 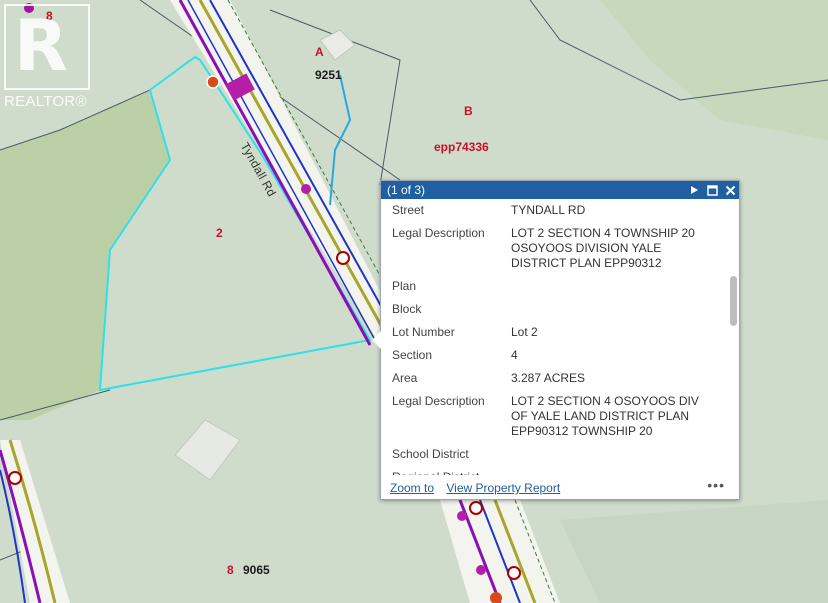 What do you see at coordinates (41, 46) in the screenshot?
I see `realtor-logo-letter: R` at bounding box center [41, 46].